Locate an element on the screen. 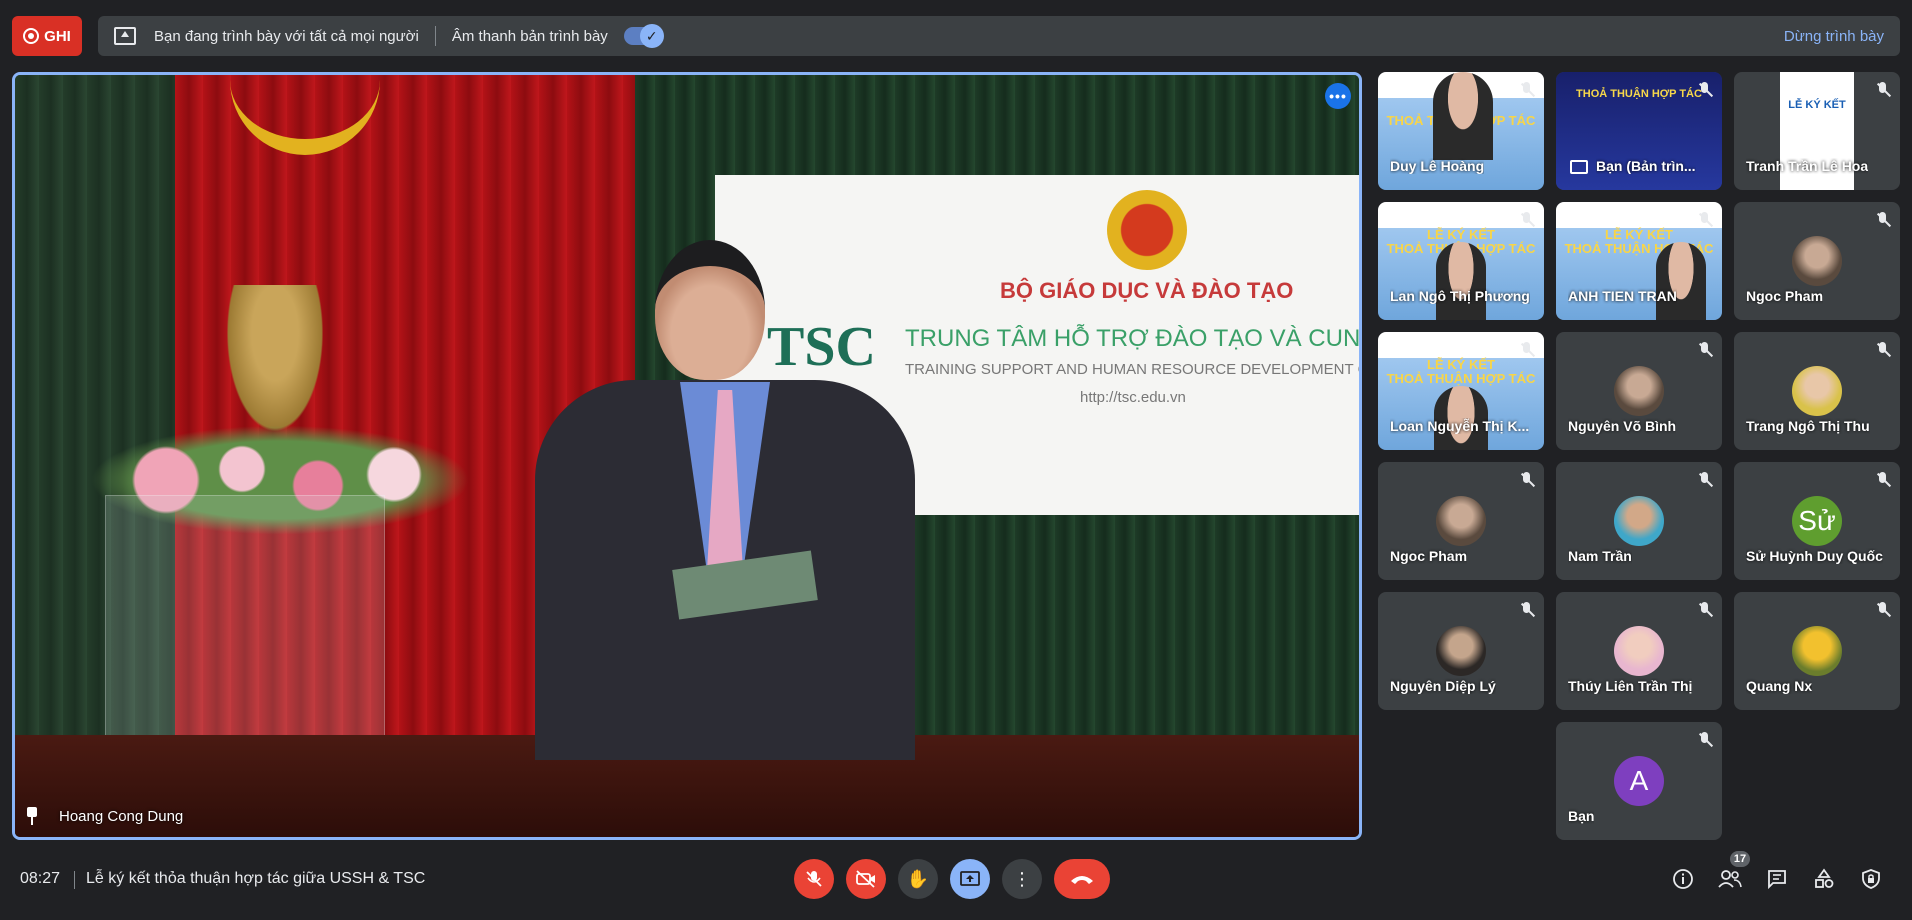  more-options-button: ⋮ is located at coordinates (1022, 879).